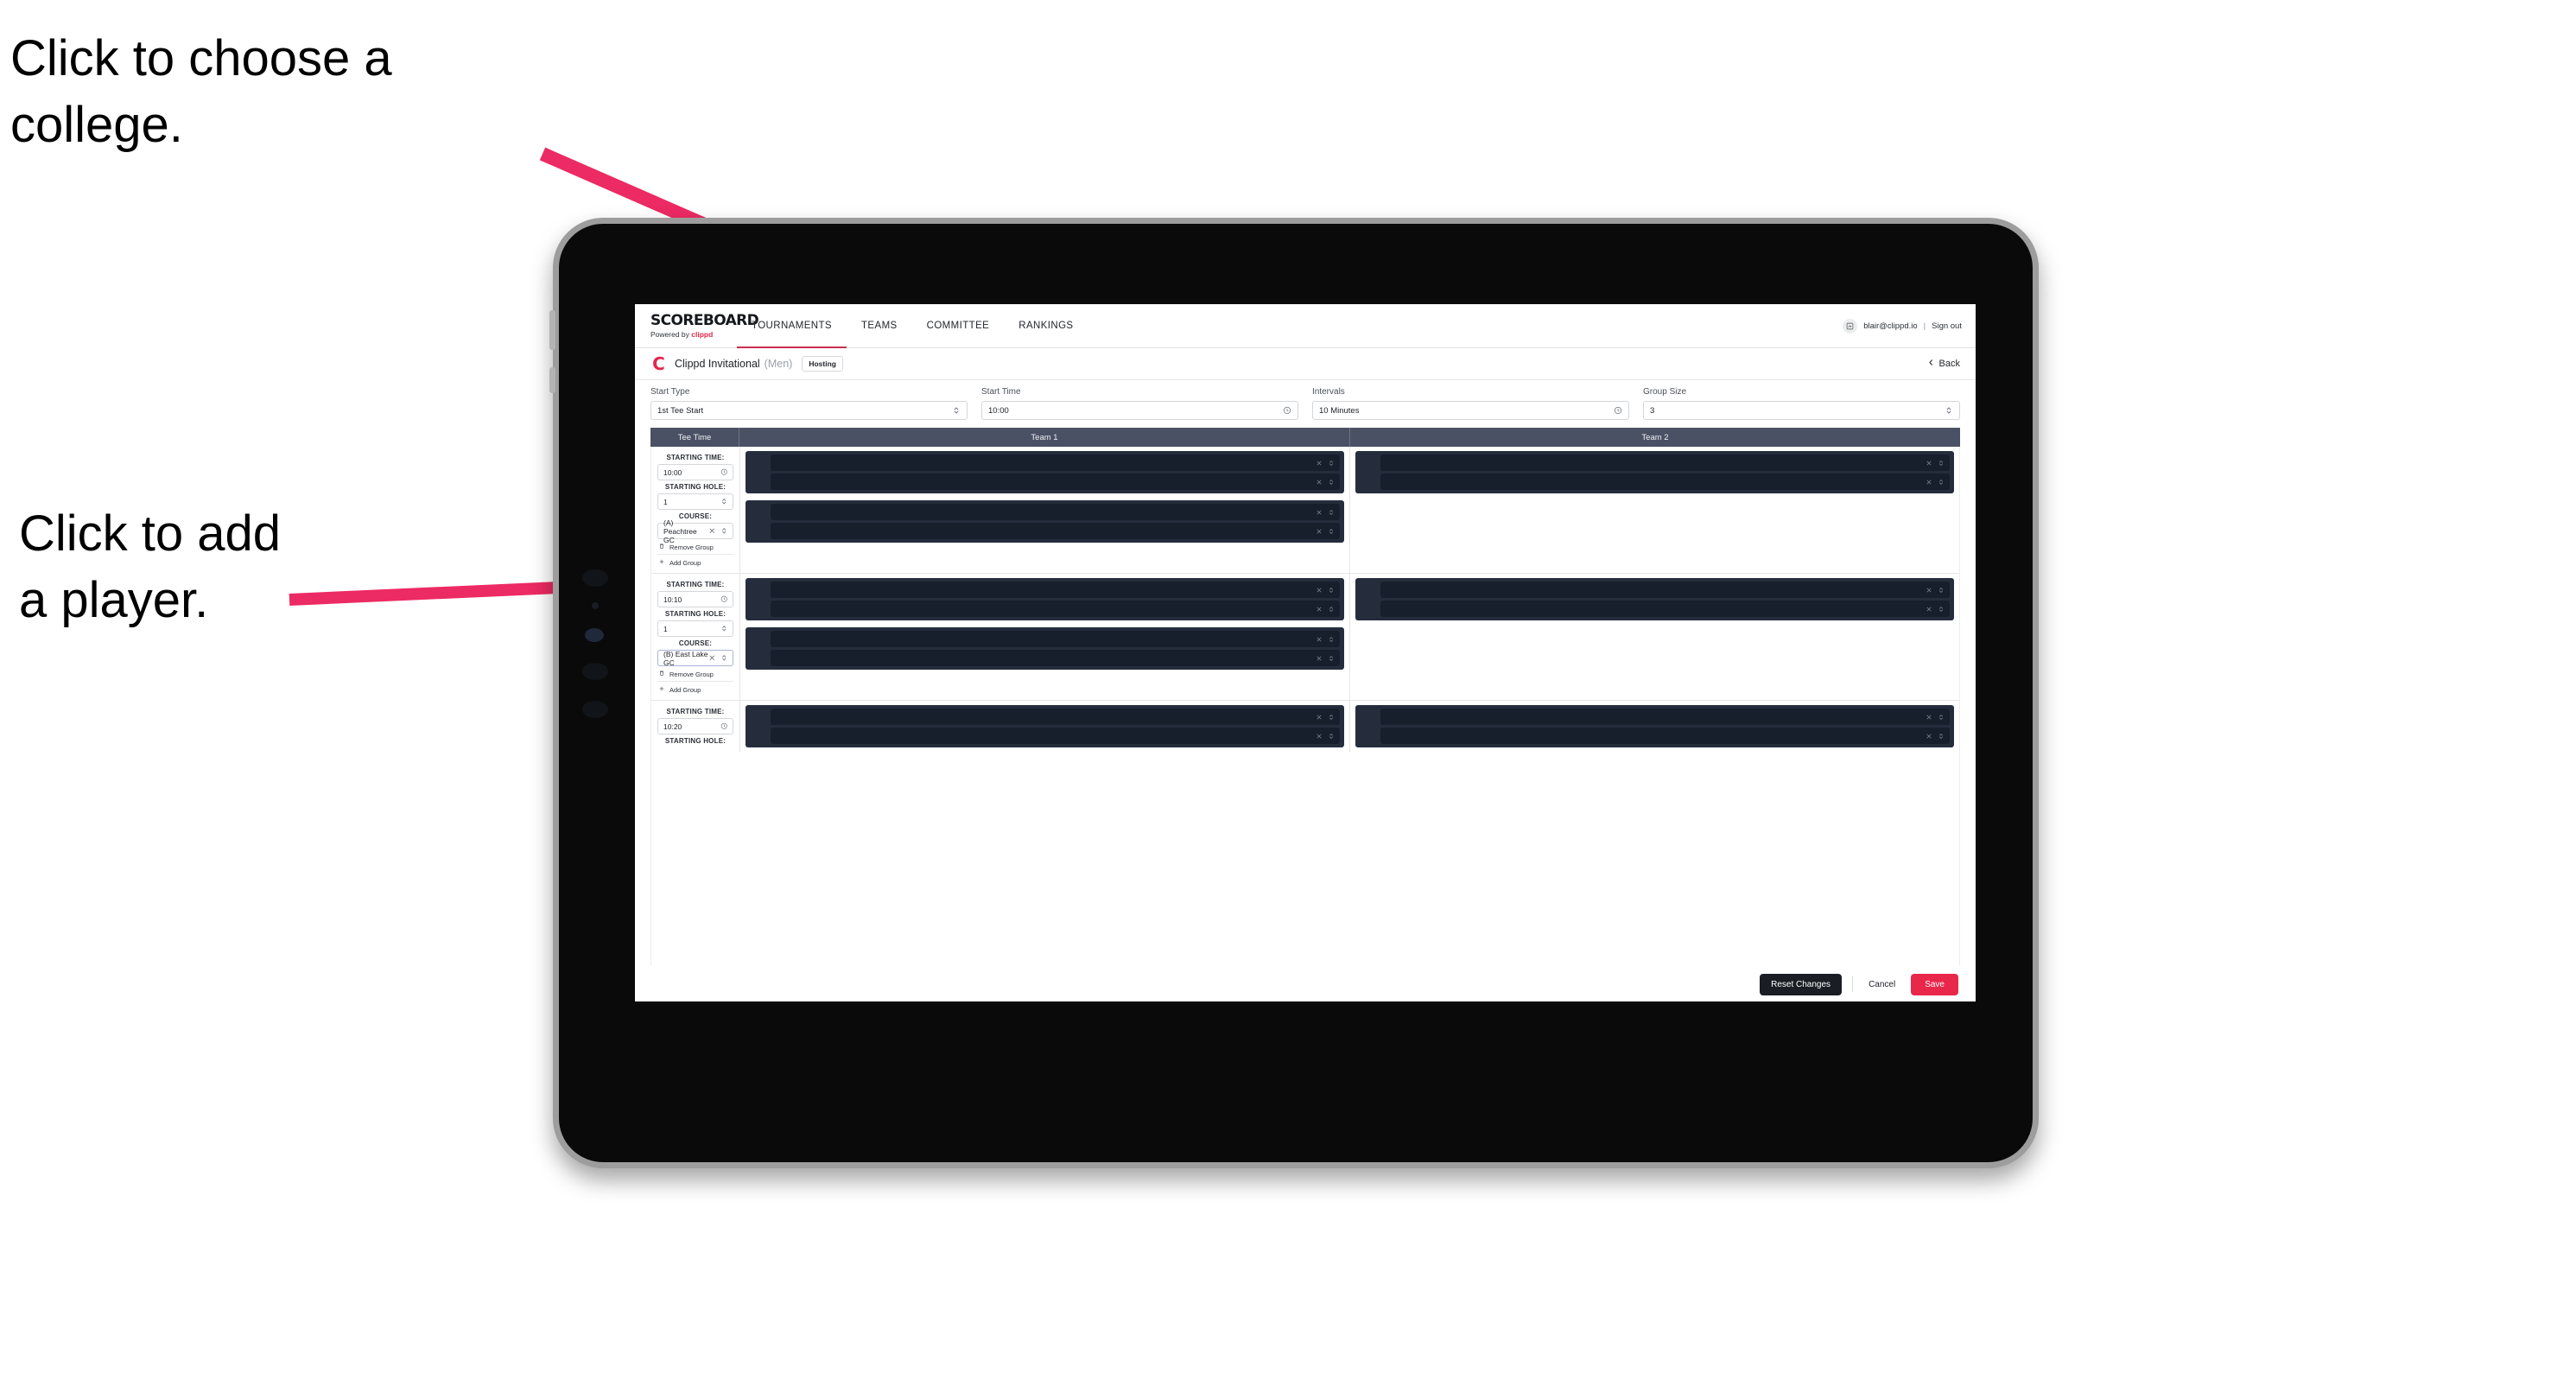 The width and height of the screenshot is (2576, 1386). What do you see at coordinates (552, 380) in the screenshot?
I see `volume-button` at bounding box center [552, 380].